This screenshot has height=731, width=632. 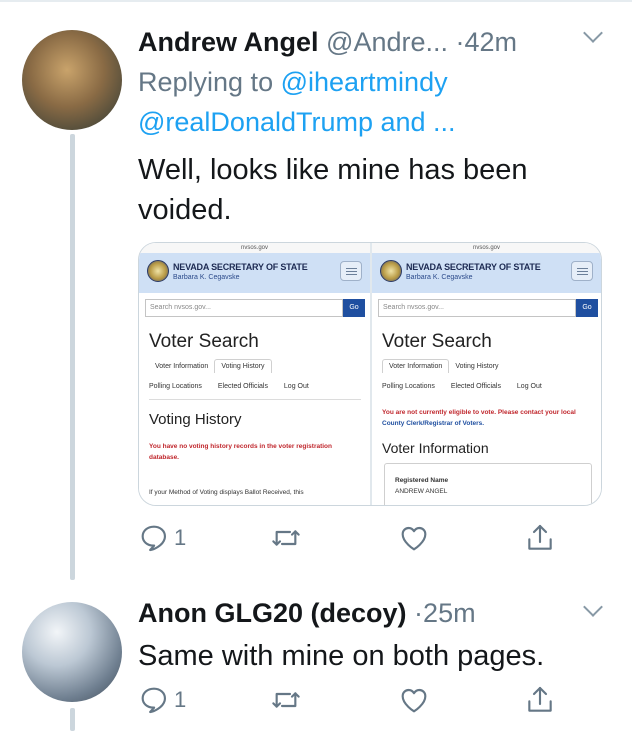 What do you see at coordinates (433, 423) in the screenshot?
I see `county-clerk-link: County Clerk/Registrar of Voters.` at bounding box center [433, 423].